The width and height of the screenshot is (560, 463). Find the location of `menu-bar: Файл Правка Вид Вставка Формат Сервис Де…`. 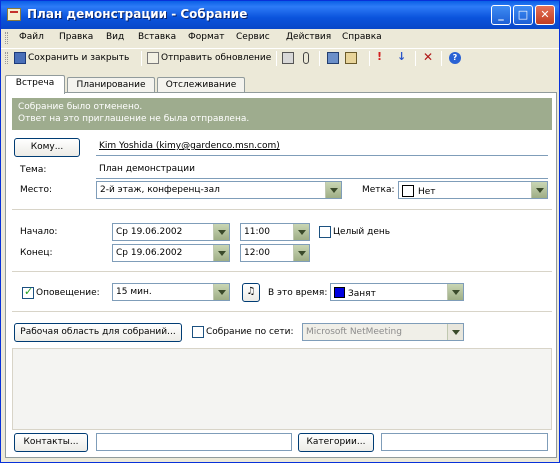

menu-bar: Файл Правка Вид Вставка Формат Сервис Де… is located at coordinates (280, 38).